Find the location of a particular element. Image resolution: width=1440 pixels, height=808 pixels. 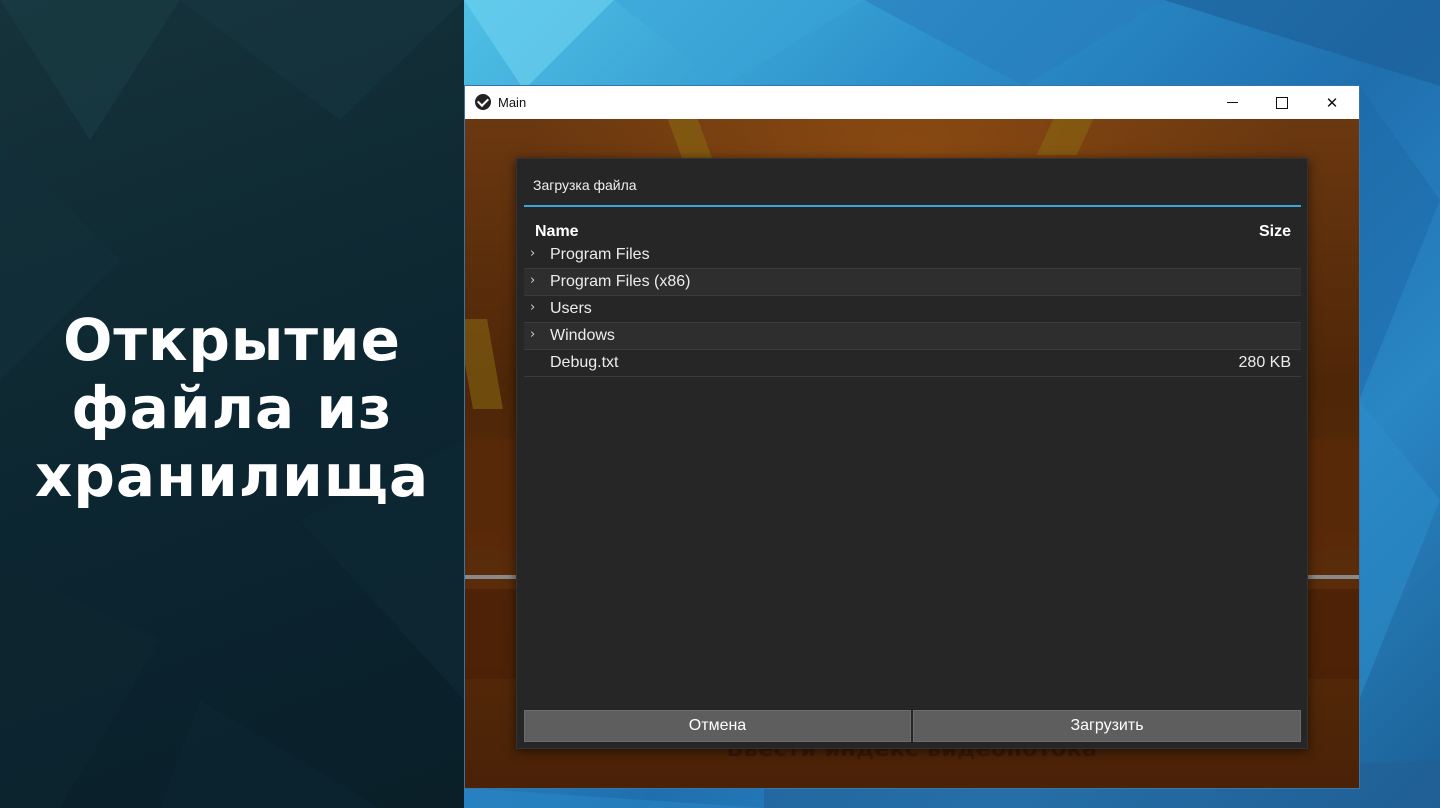

item-size: 280 KB is located at coordinates (1264, 362).